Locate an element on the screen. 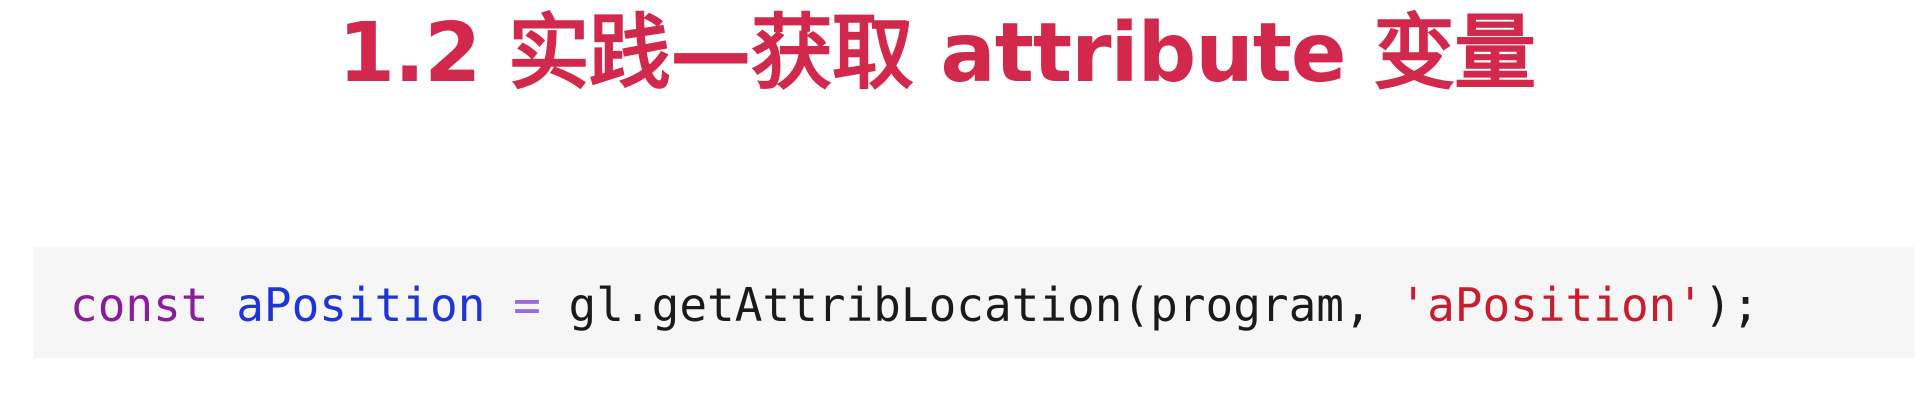 Image resolution: width=1915 pixels, height=411 pixels. code-variable: aPosition is located at coordinates (361, 305).